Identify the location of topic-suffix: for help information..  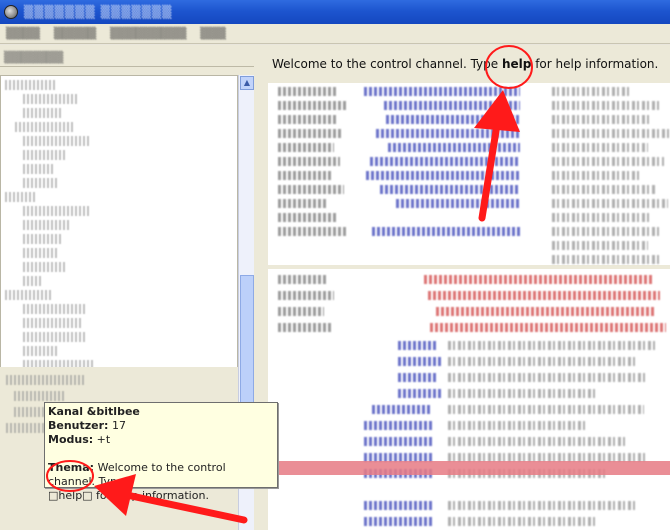
(595, 64).